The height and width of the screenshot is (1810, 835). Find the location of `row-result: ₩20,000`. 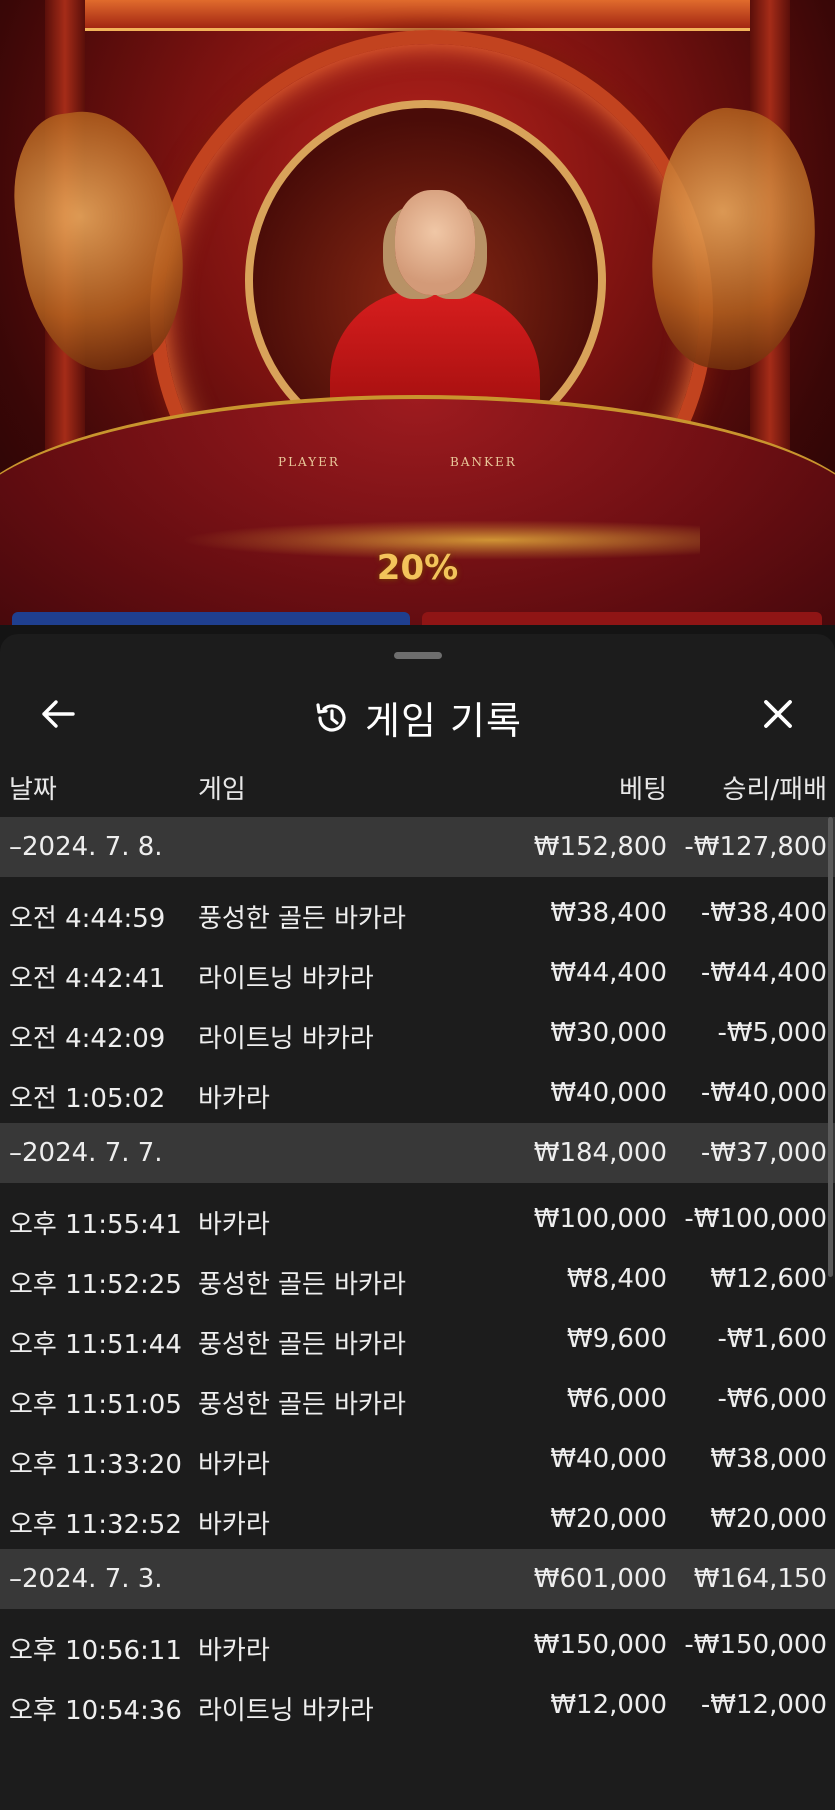

row-result: ₩20,000 is located at coordinates (768, 1519).